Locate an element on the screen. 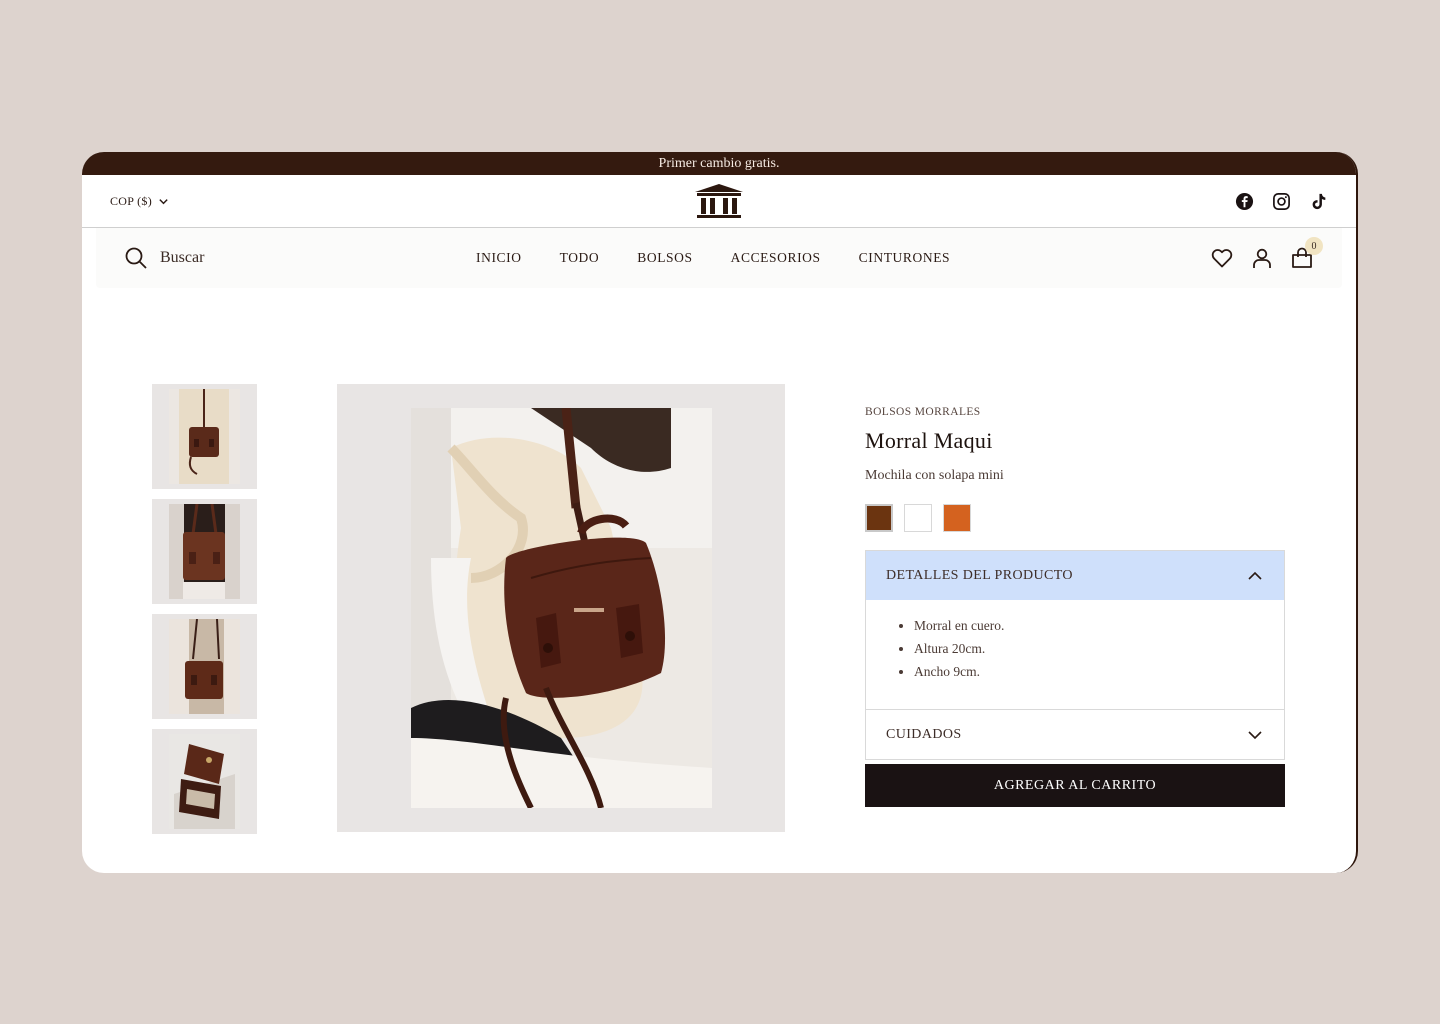  currency-selector: COP ($) is located at coordinates (139, 201).